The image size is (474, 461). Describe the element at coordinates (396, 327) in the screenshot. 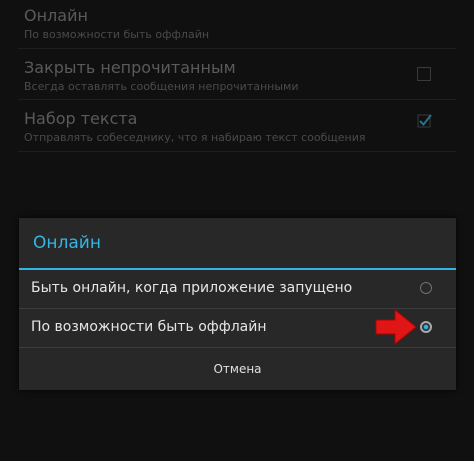

I see `red-arrow-right-icon` at that location.